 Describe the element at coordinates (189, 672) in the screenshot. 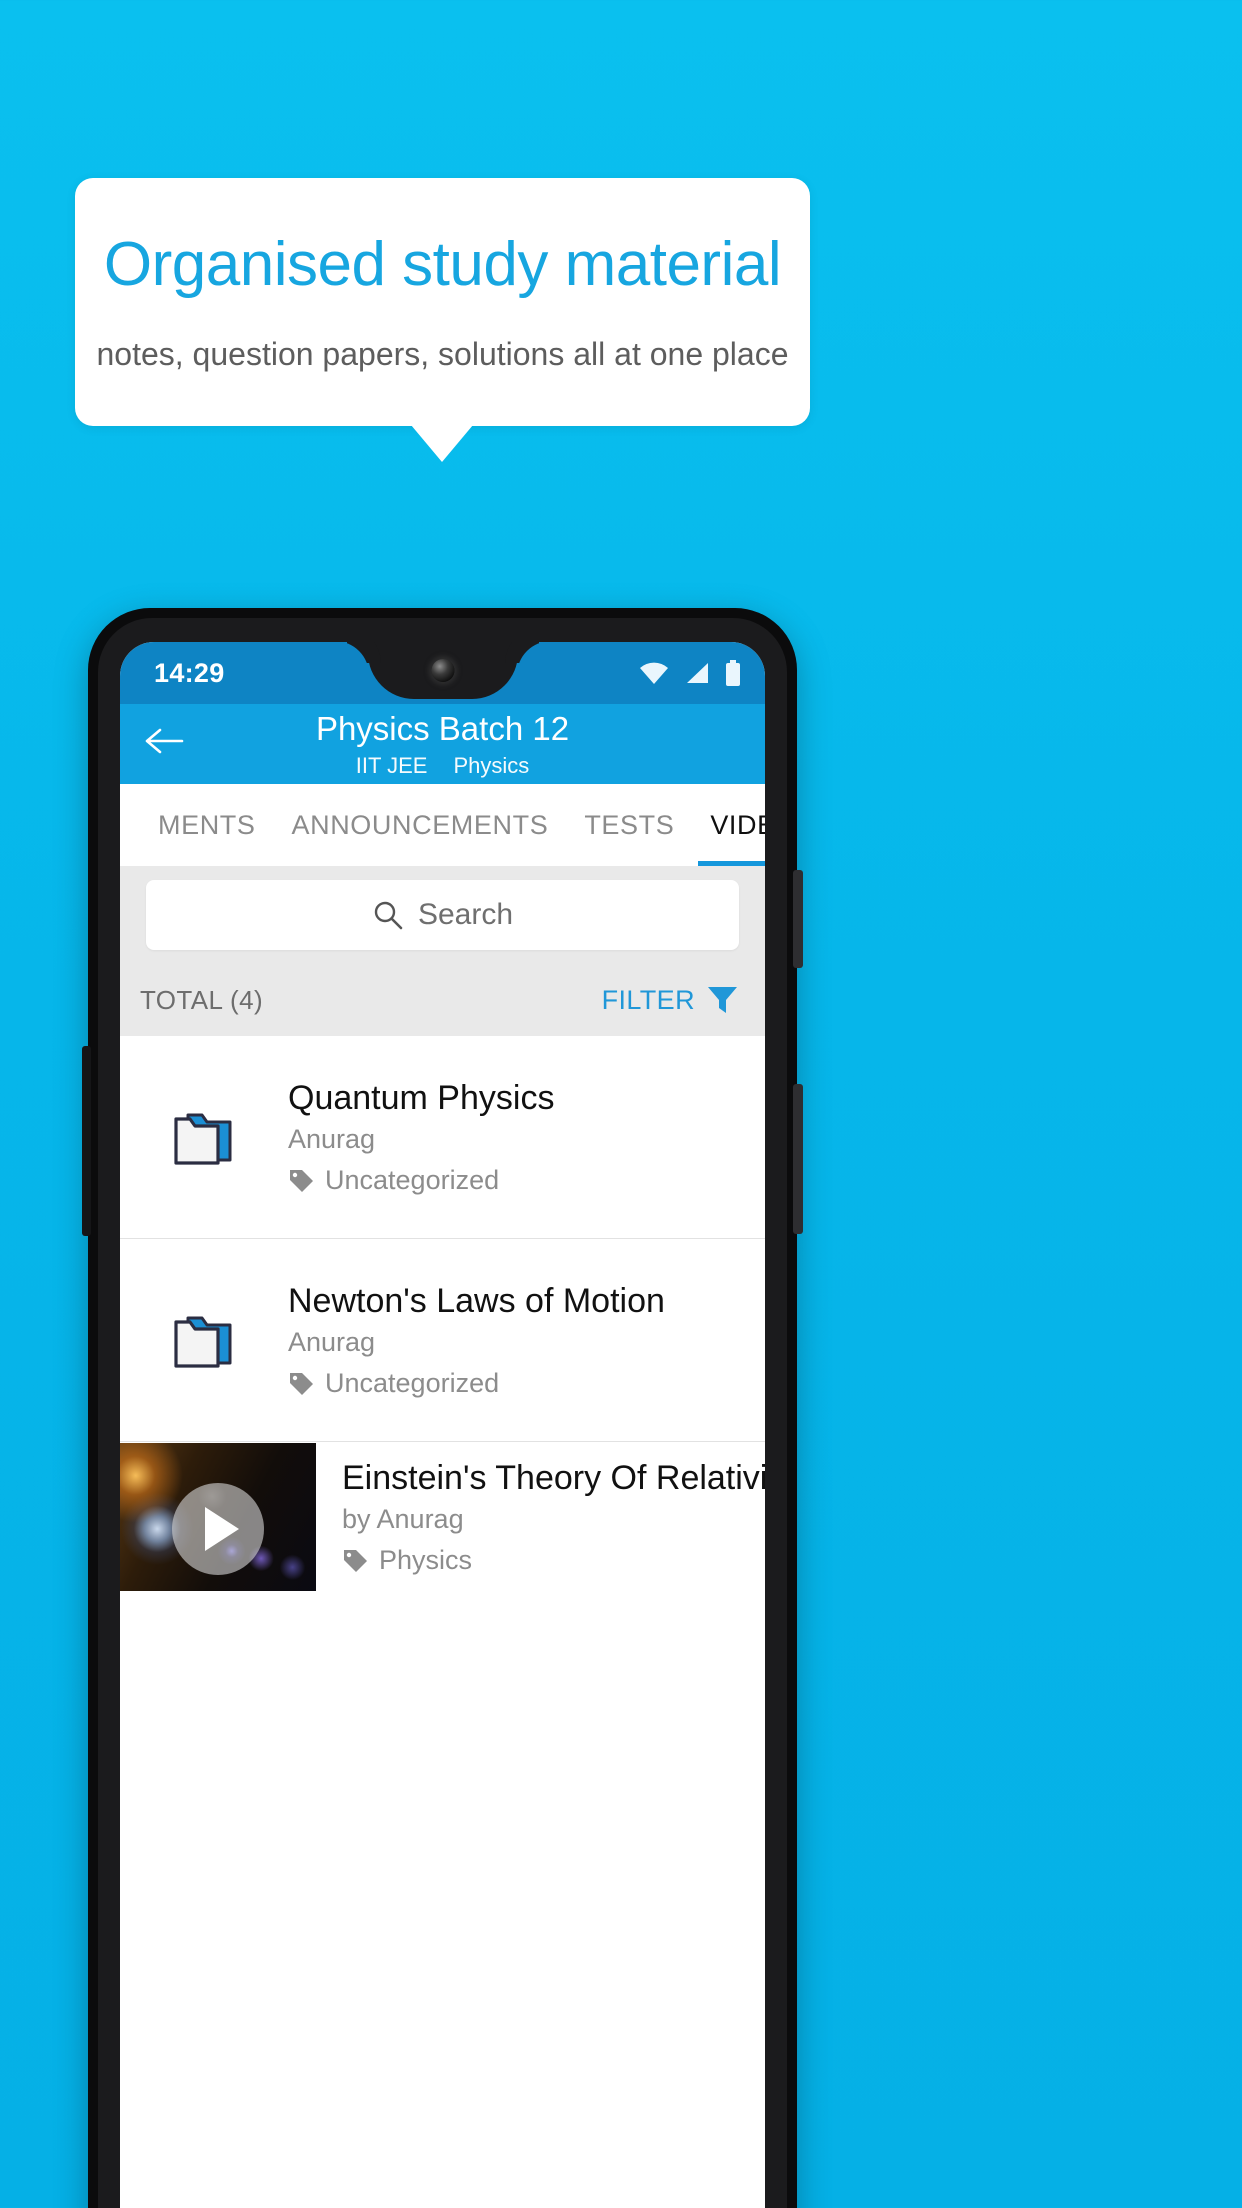

I see `status-clock: 14:29` at that location.